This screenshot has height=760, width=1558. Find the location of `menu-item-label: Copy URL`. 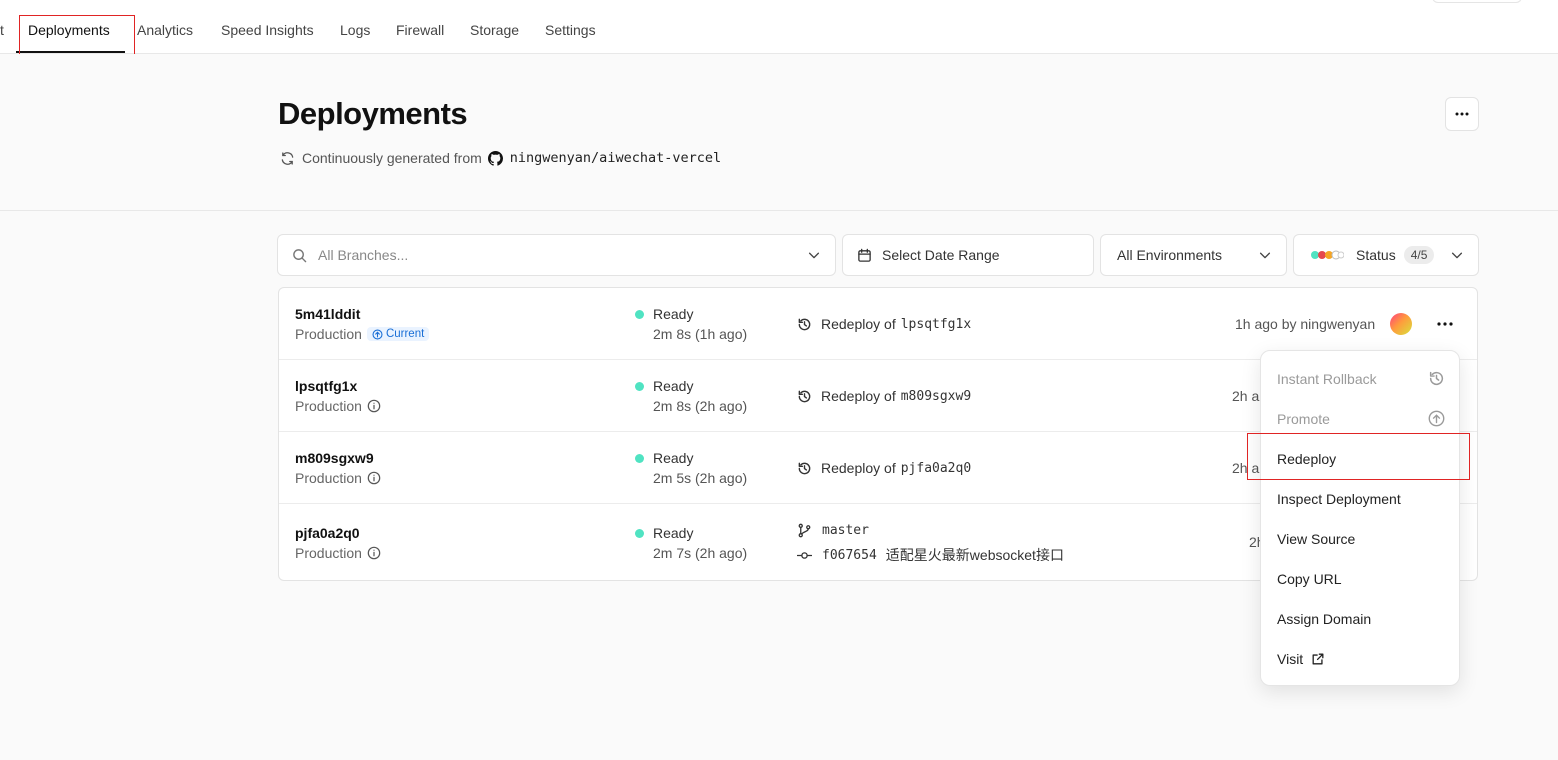

menu-item-label: Copy URL is located at coordinates (1309, 579).